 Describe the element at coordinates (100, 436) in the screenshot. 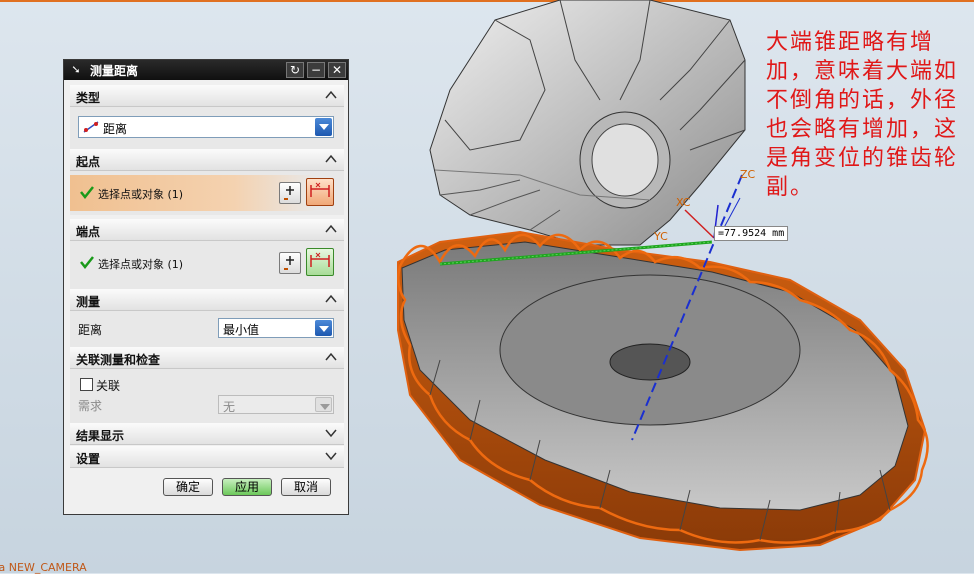

I see `section-results-label: 结果显示` at that location.